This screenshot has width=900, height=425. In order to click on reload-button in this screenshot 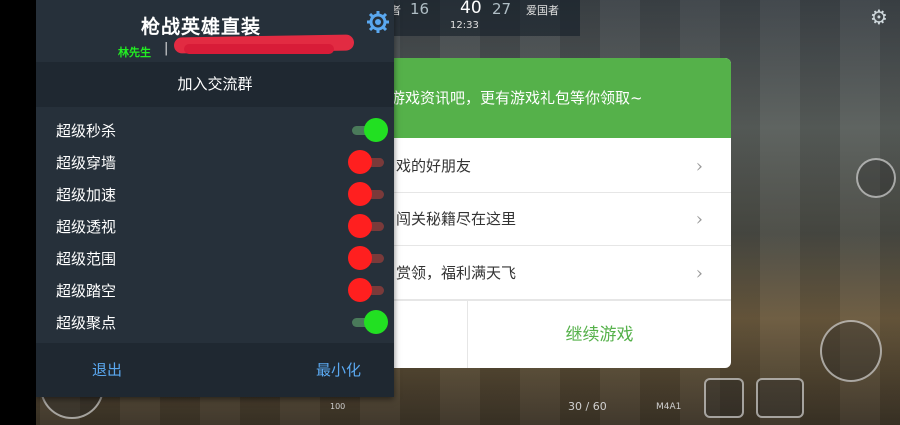, I will do `click(724, 398)`.